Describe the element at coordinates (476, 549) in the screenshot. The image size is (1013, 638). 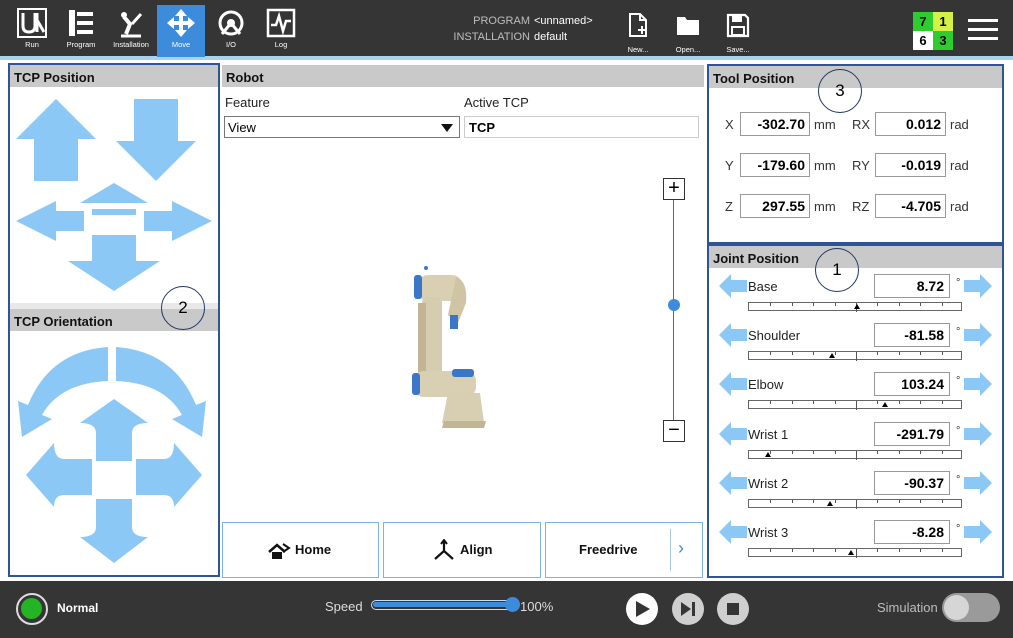
I see `align-label: Align` at that location.